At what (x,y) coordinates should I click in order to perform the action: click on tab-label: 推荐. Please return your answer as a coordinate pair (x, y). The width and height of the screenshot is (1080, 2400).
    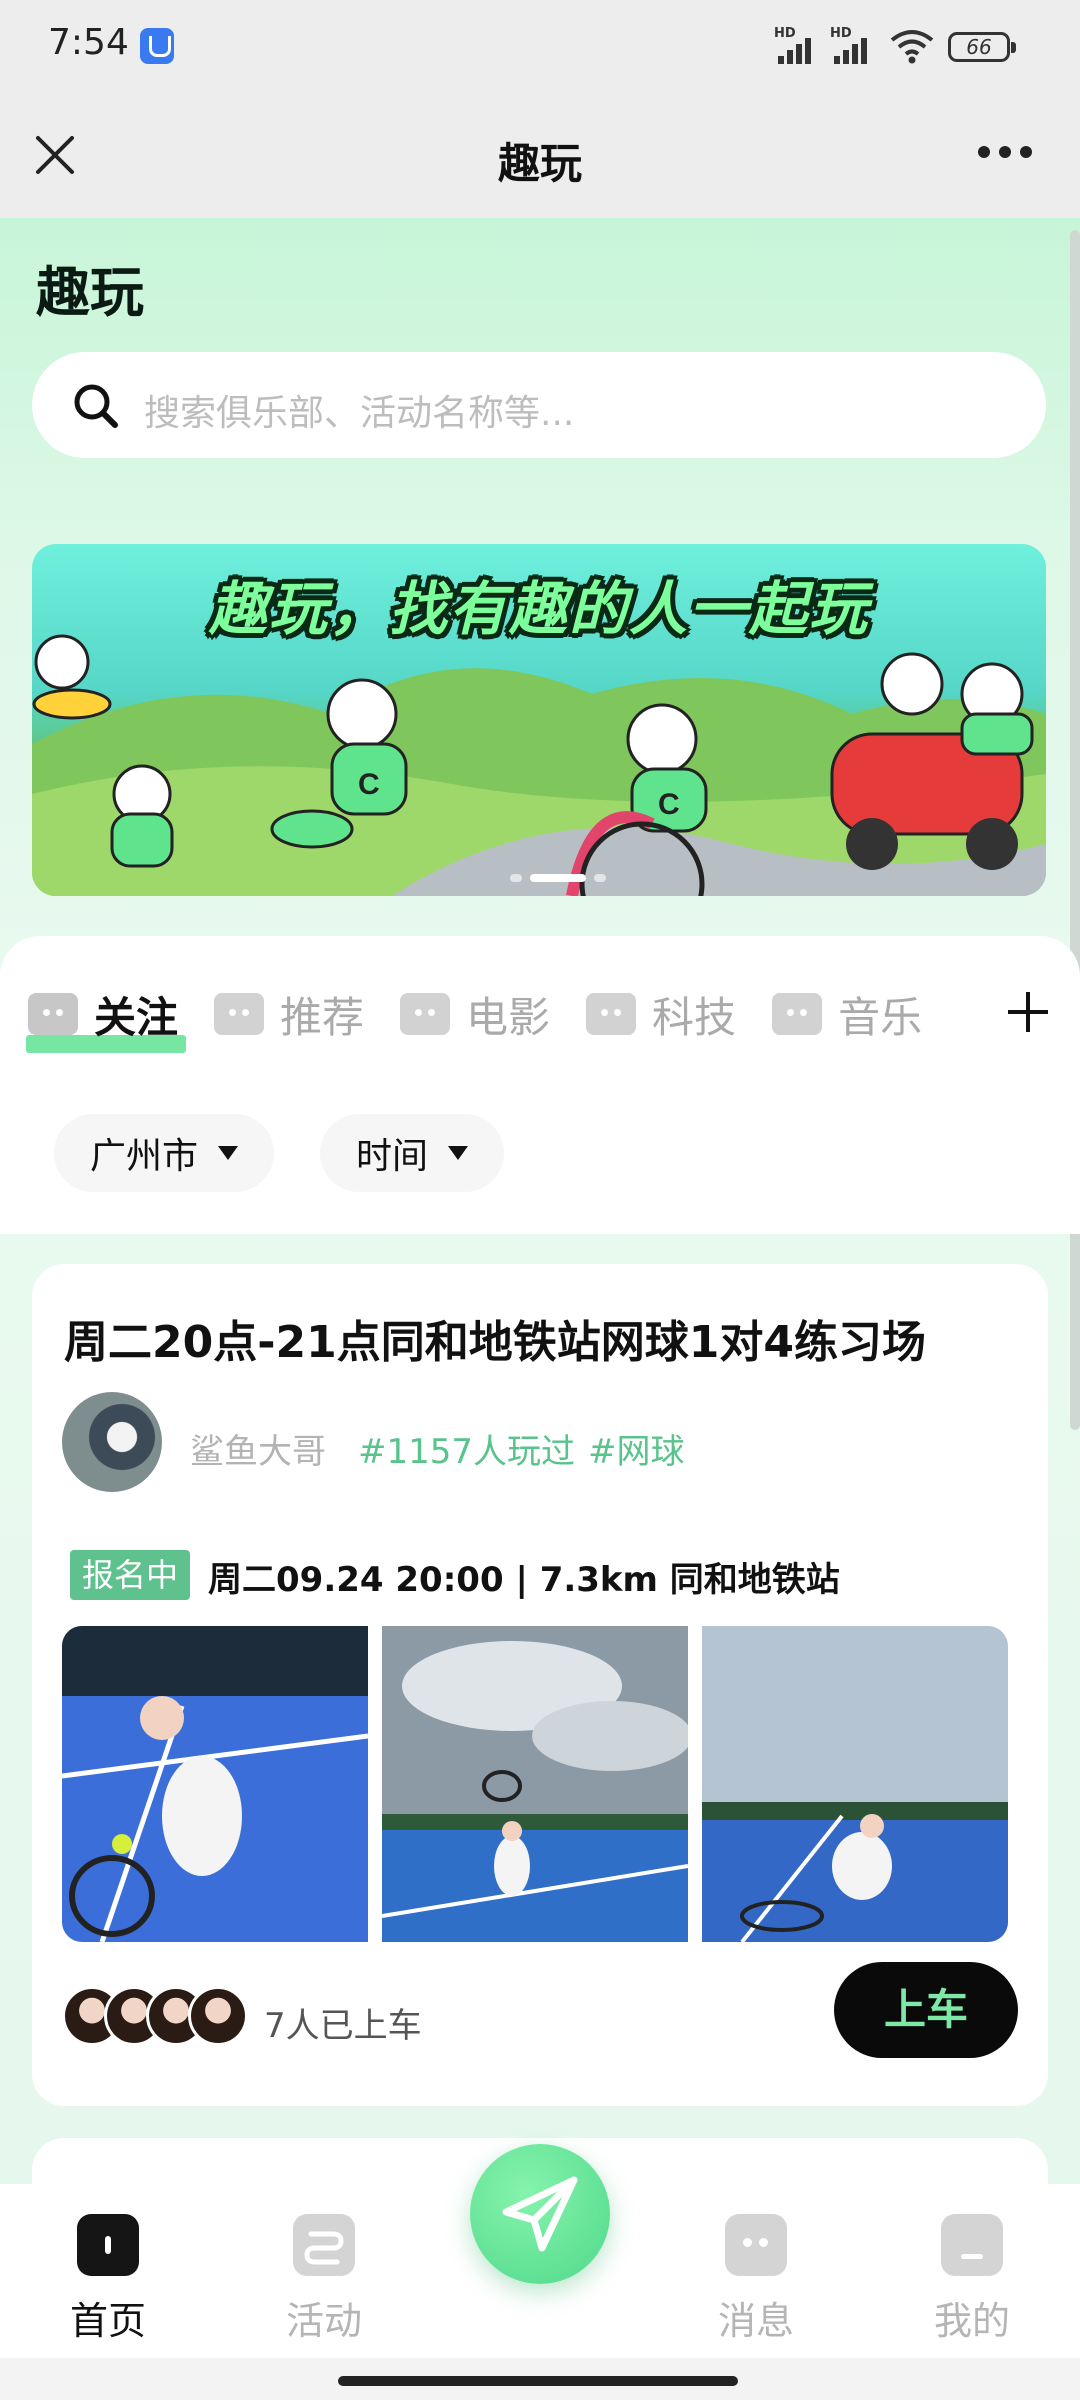
    Looking at the image, I should click on (322, 1017).